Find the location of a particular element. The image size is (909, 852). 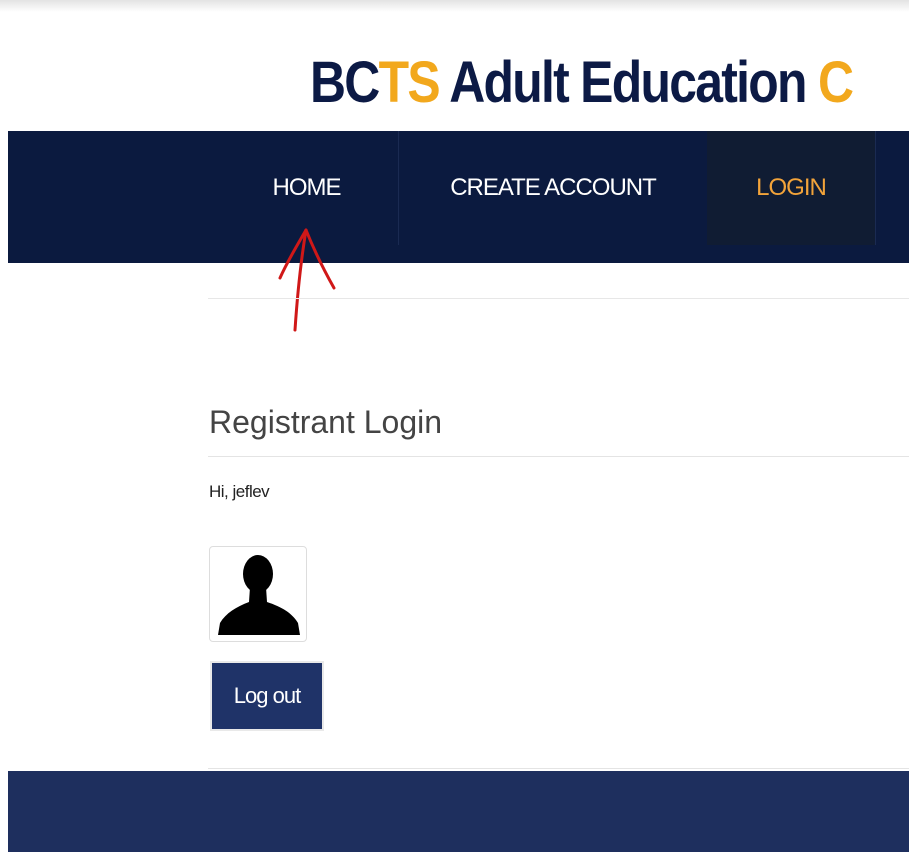

site-title-part-cut: C is located at coordinates (835, 82).